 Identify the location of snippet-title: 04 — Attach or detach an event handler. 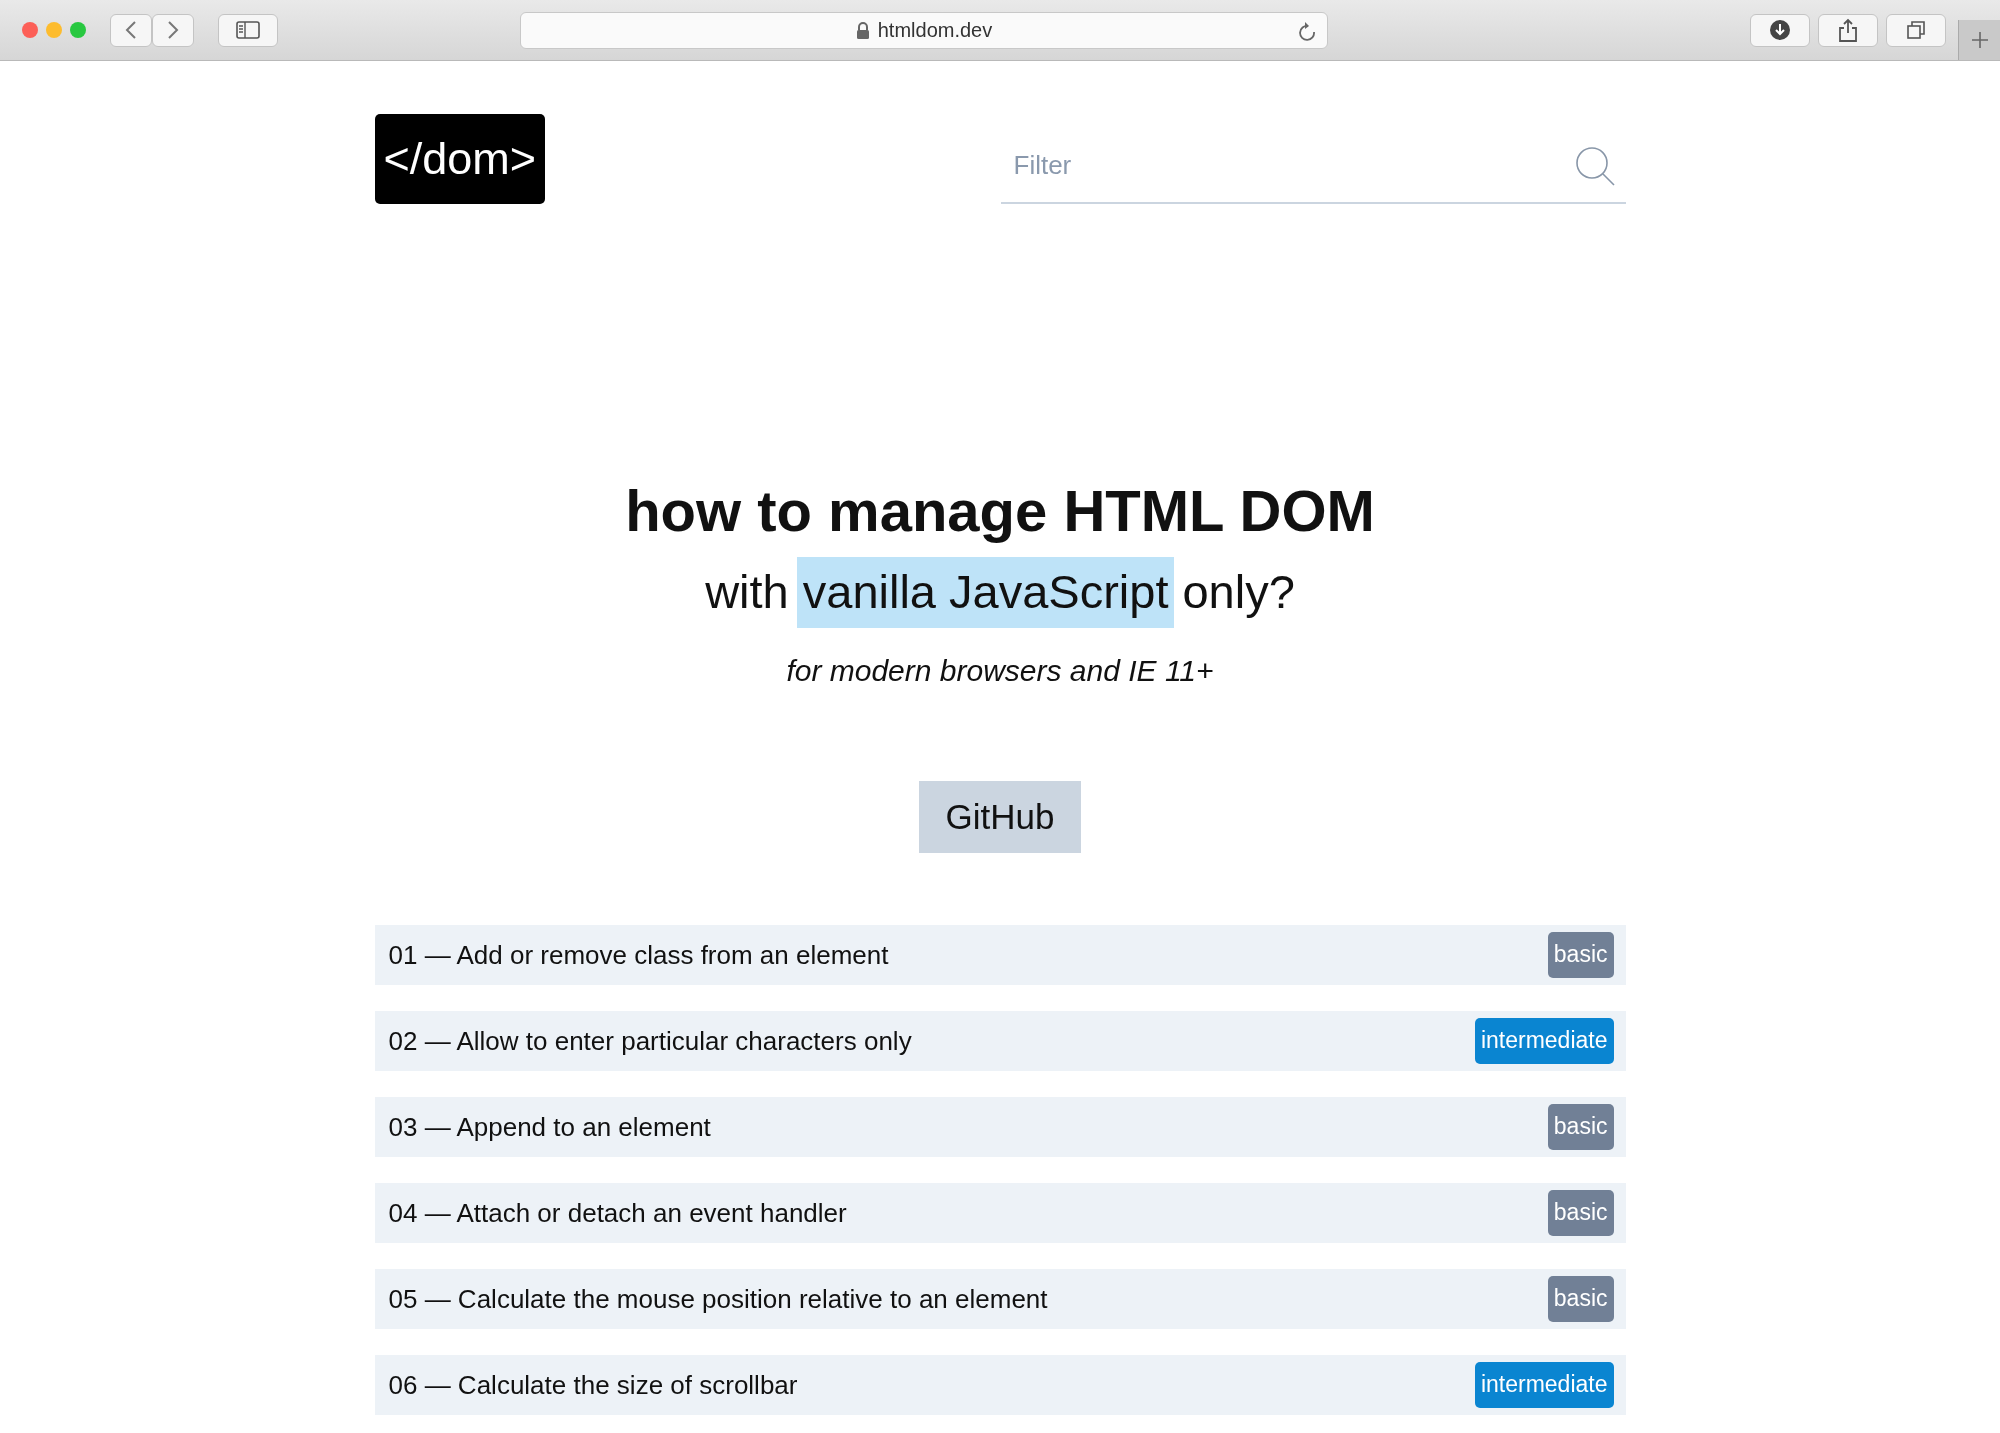
(617, 1213).